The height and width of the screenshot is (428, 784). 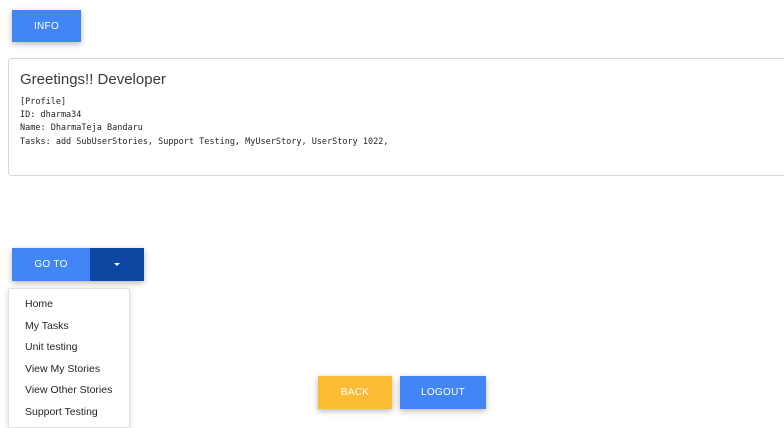 What do you see at coordinates (69, 391) in the screenshot?
I see `menu-item-view-other-stories: View Other Stories` at bounding box center [69, 391].